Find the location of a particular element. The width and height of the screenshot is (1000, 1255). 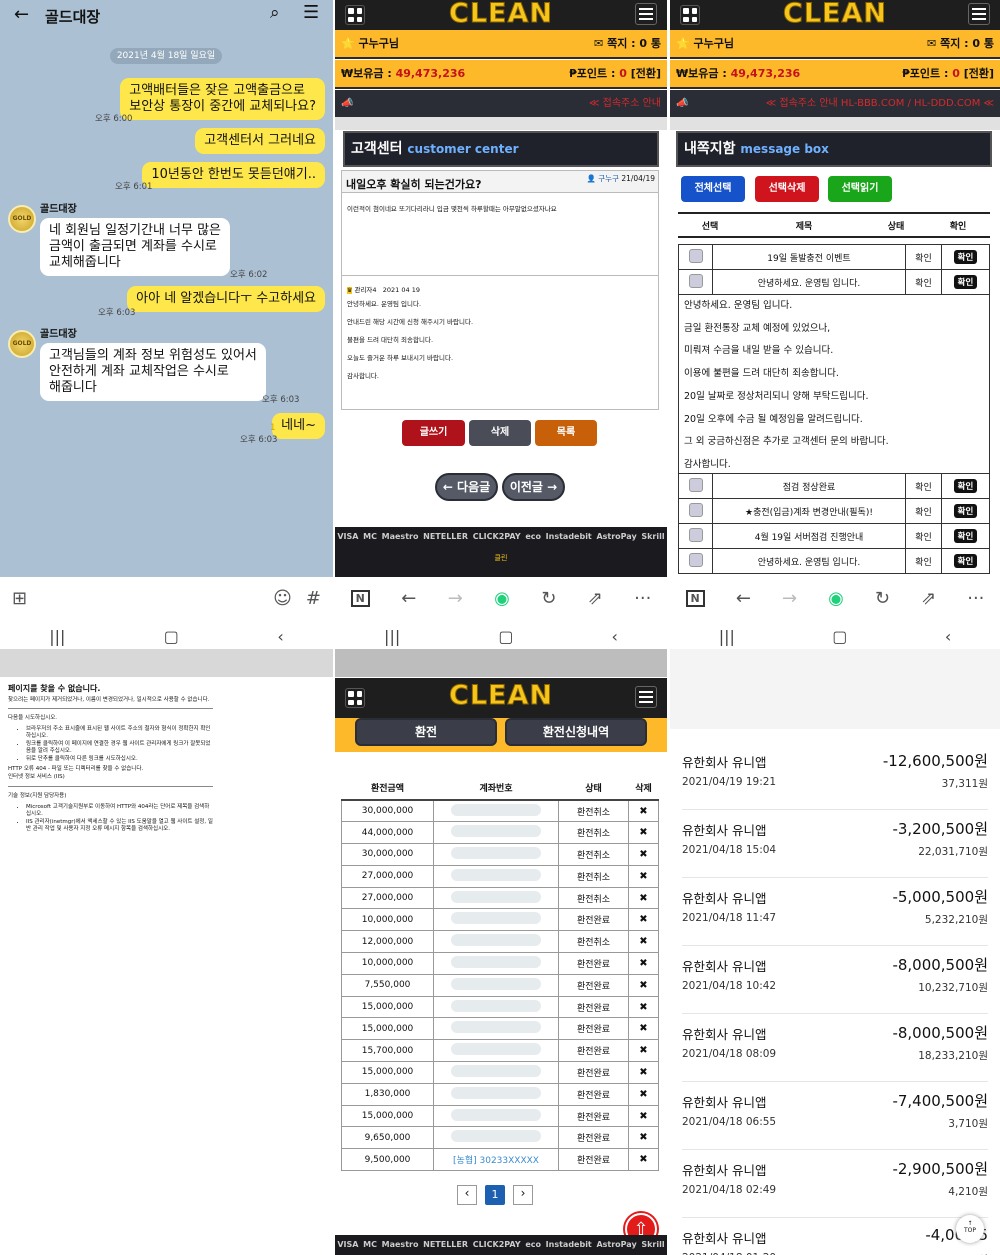

message-row: 4월 19일 서버점검 진행안내 확인 확인 is located at coordinates (834, 536).